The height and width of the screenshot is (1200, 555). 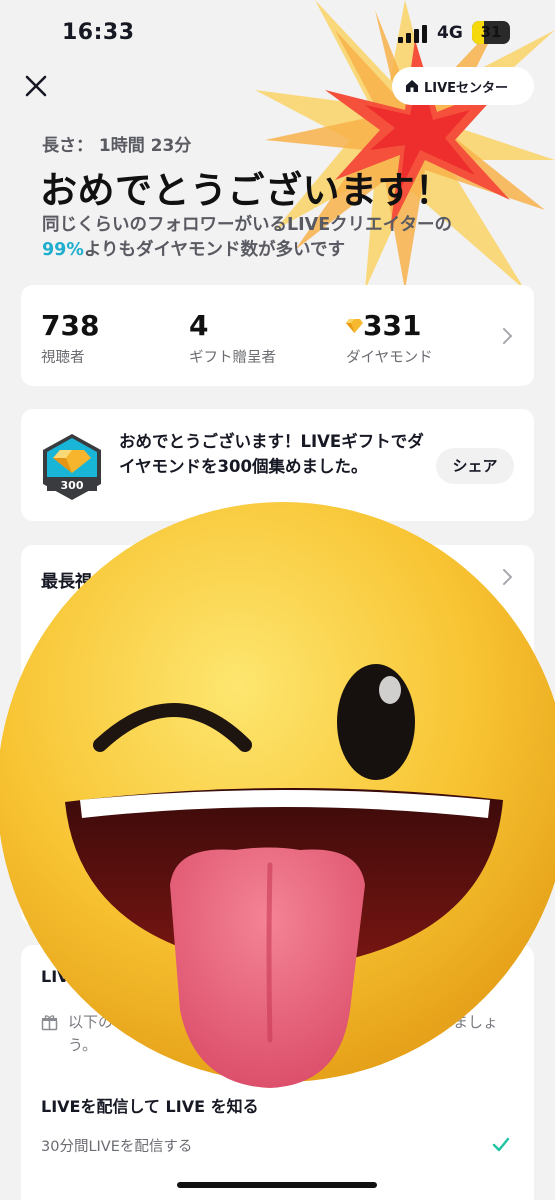 I want to click on diamonds-label: ダイヤモンド, so click(x=389, y=358).